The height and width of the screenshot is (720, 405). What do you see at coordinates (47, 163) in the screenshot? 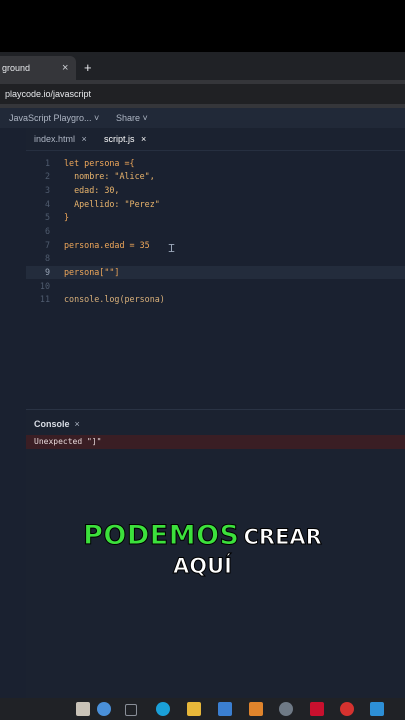
I see `line-number: 1` at bounding box center [47, 163].